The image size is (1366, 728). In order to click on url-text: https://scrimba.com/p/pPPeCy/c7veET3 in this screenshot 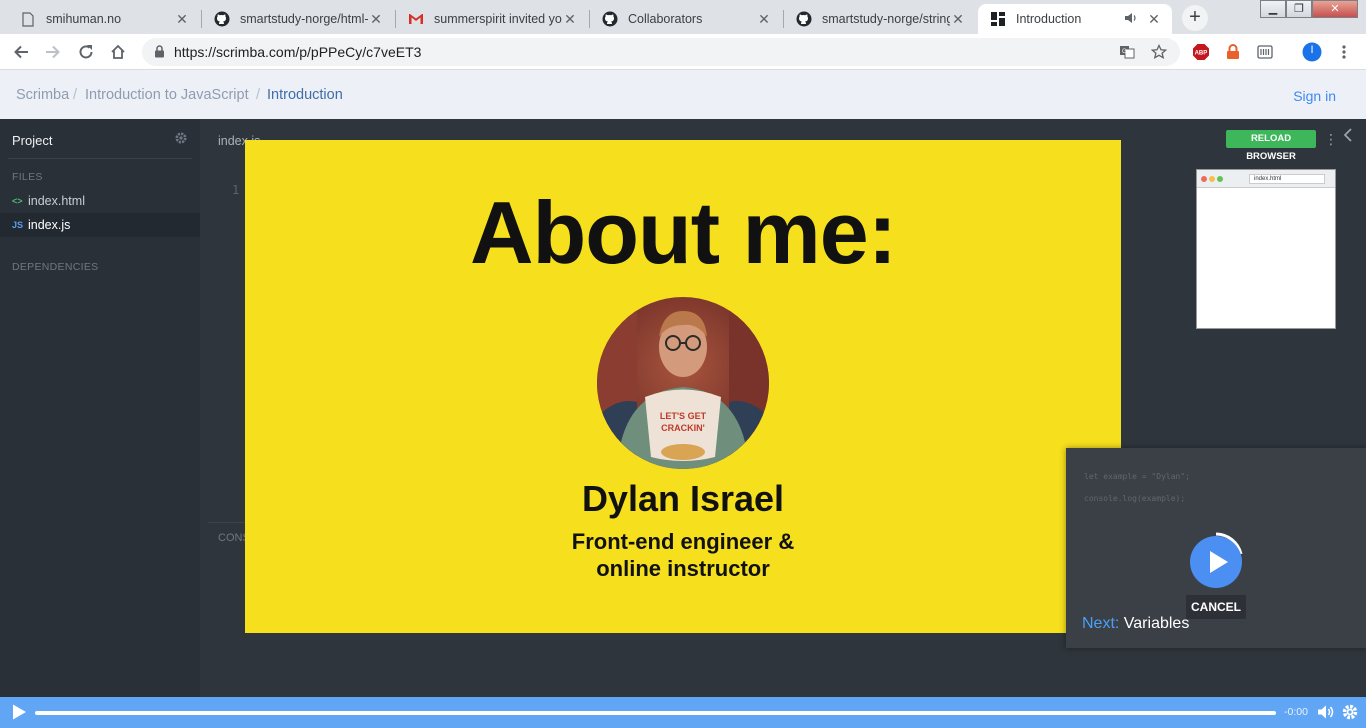, I will do `click(298, 52)`.